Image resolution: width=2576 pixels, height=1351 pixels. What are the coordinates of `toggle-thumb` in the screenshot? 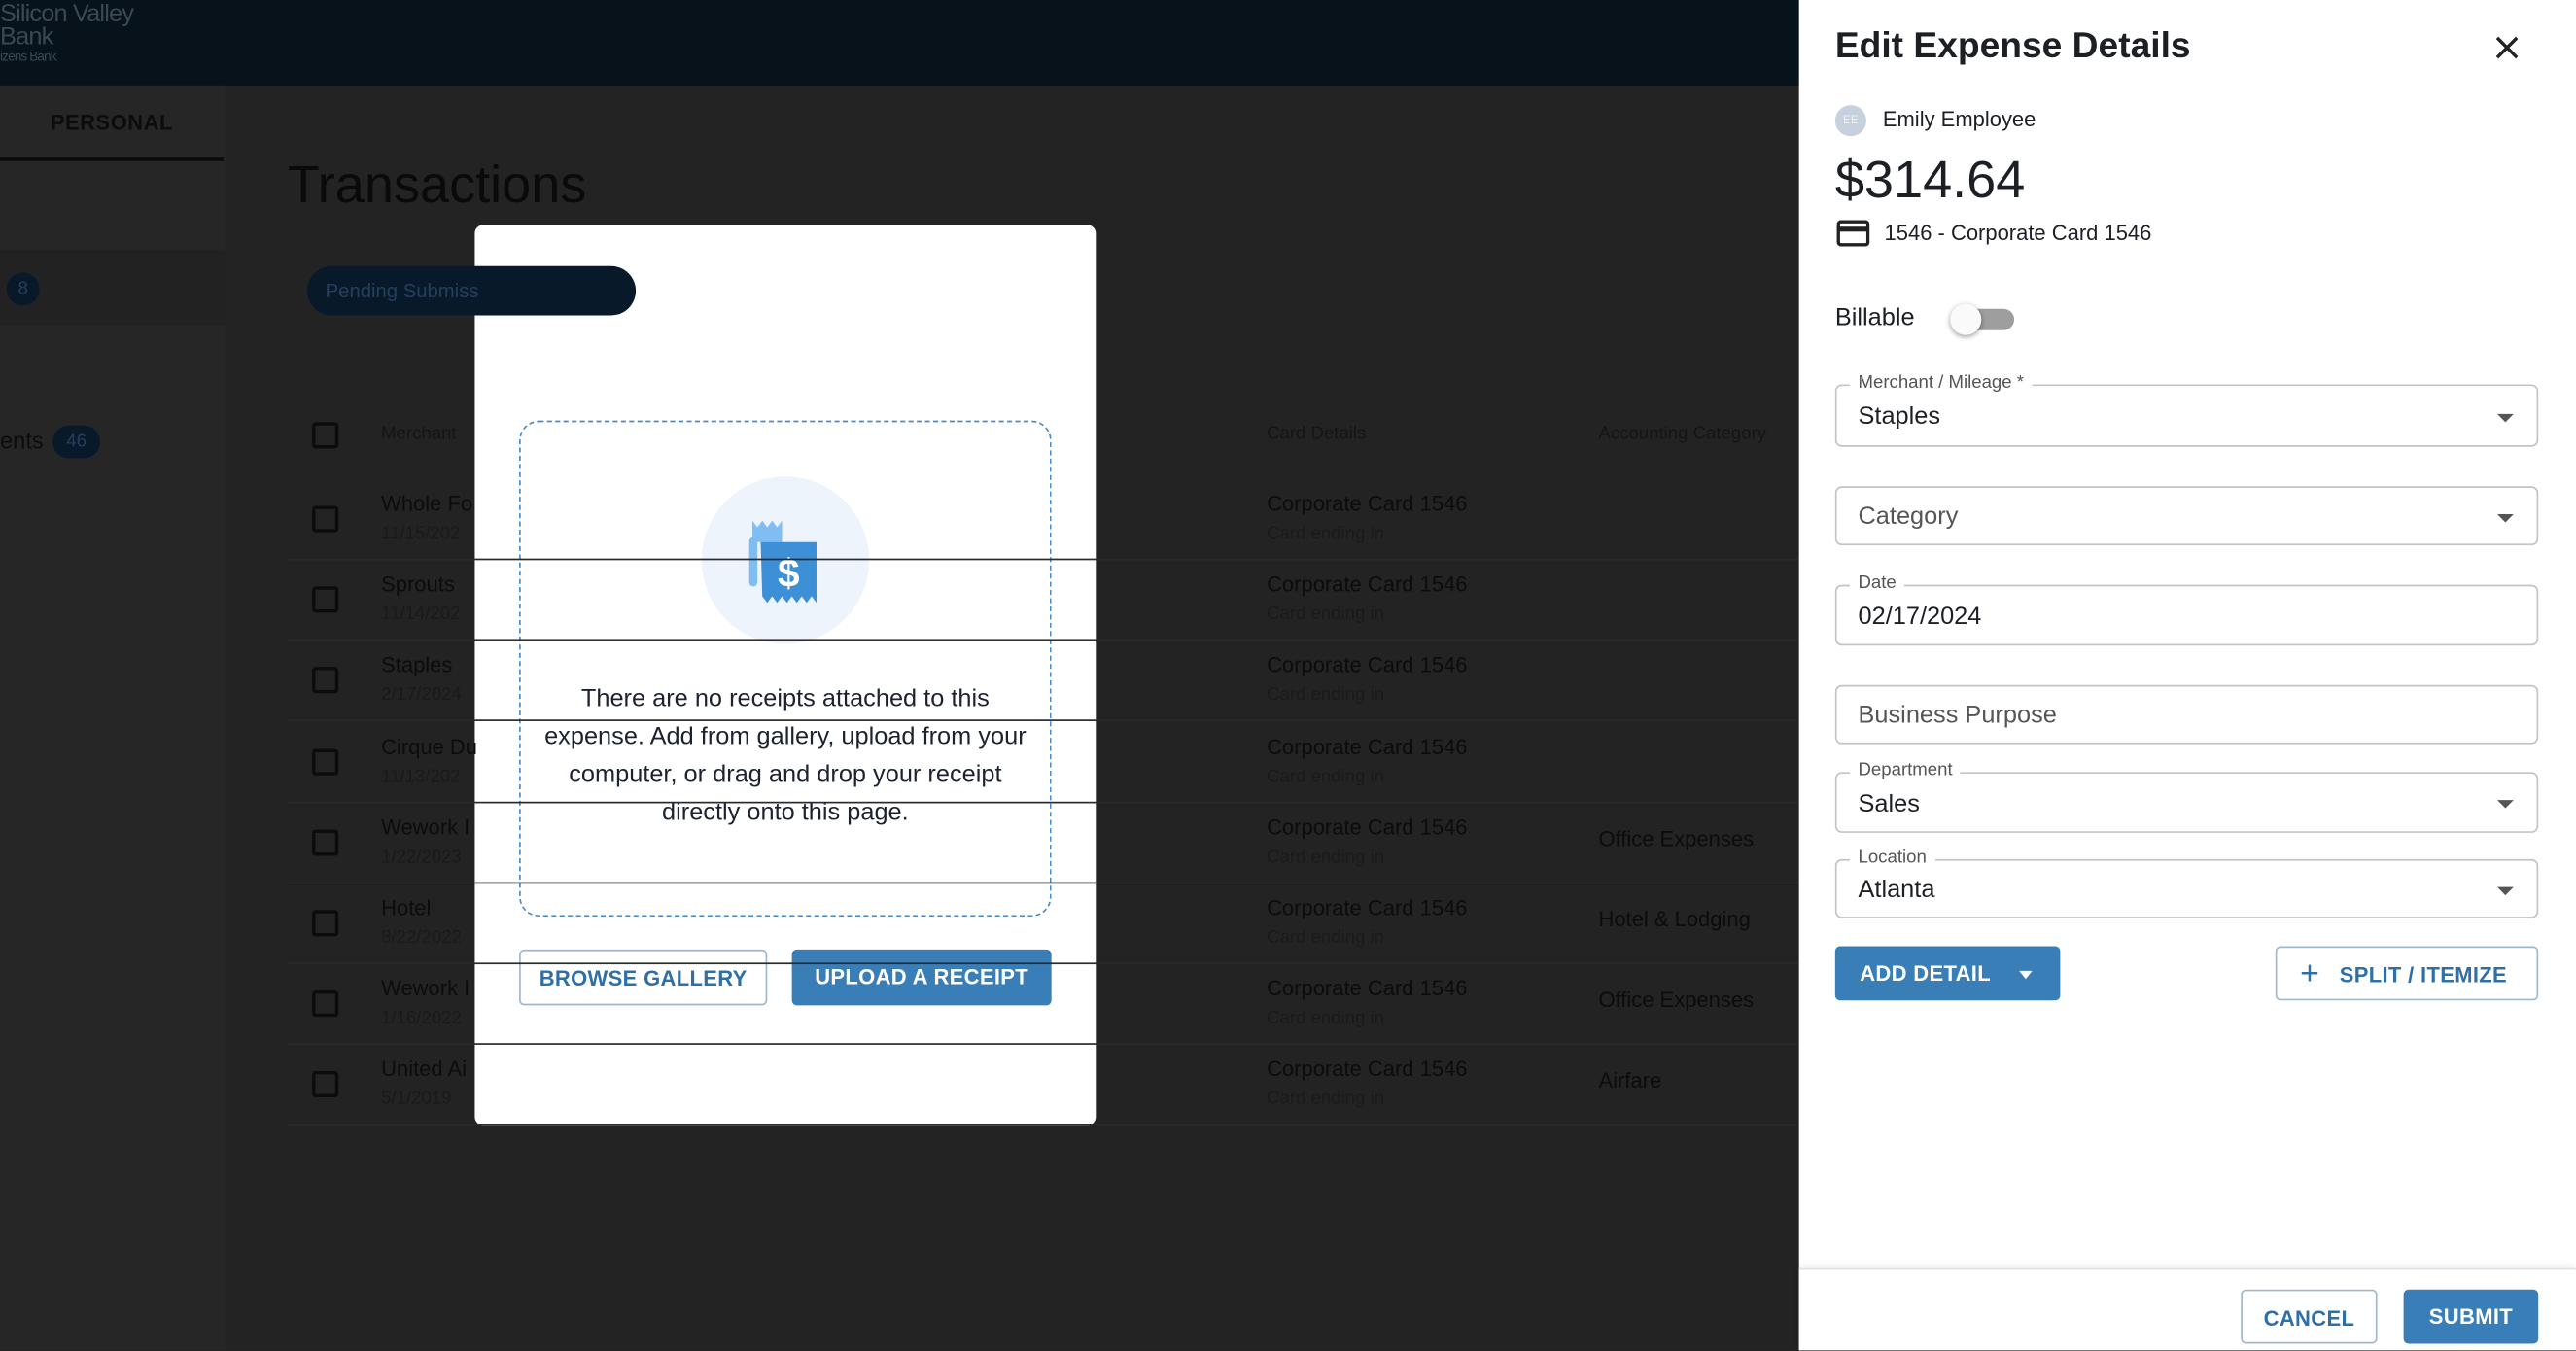 It's located at (1966, 319).